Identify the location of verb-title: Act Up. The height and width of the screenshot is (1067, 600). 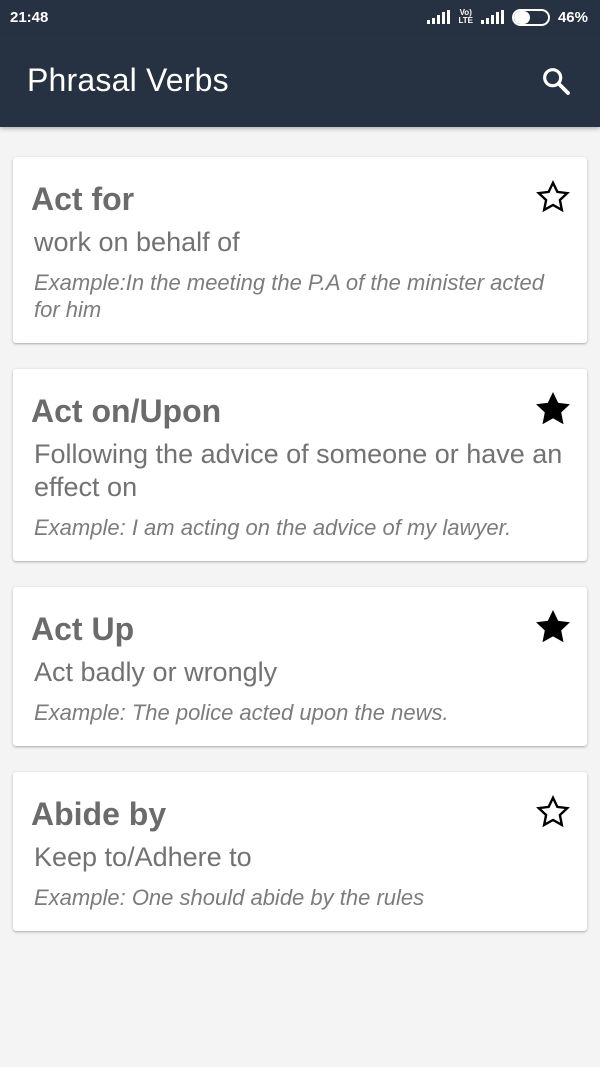
(83, 629).